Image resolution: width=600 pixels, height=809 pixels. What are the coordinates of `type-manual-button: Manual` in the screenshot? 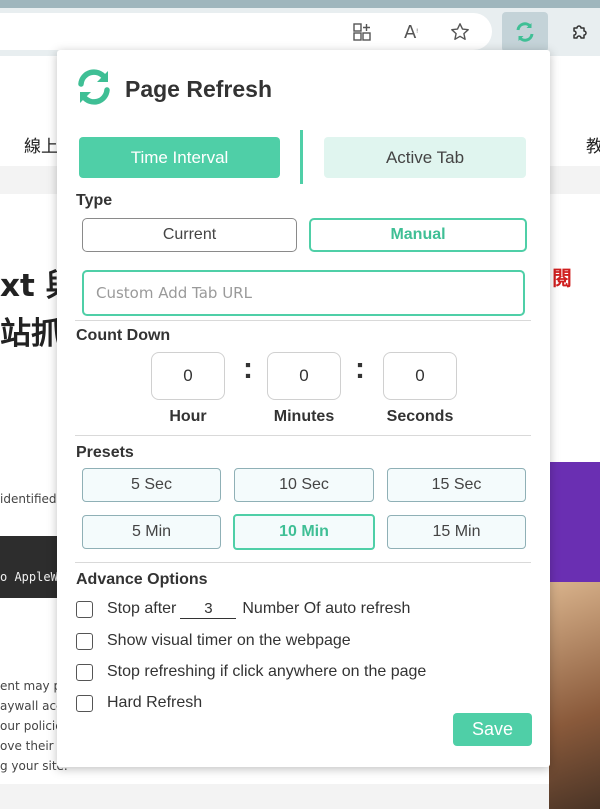 It's located at (418, 235).